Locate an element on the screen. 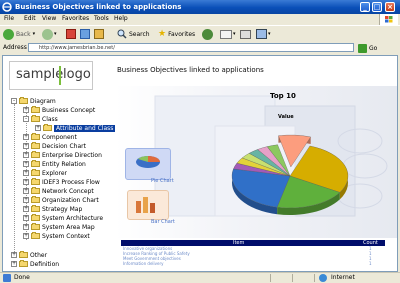  tree-node: + Enterprise Direction is located at coordinates (62, 155).